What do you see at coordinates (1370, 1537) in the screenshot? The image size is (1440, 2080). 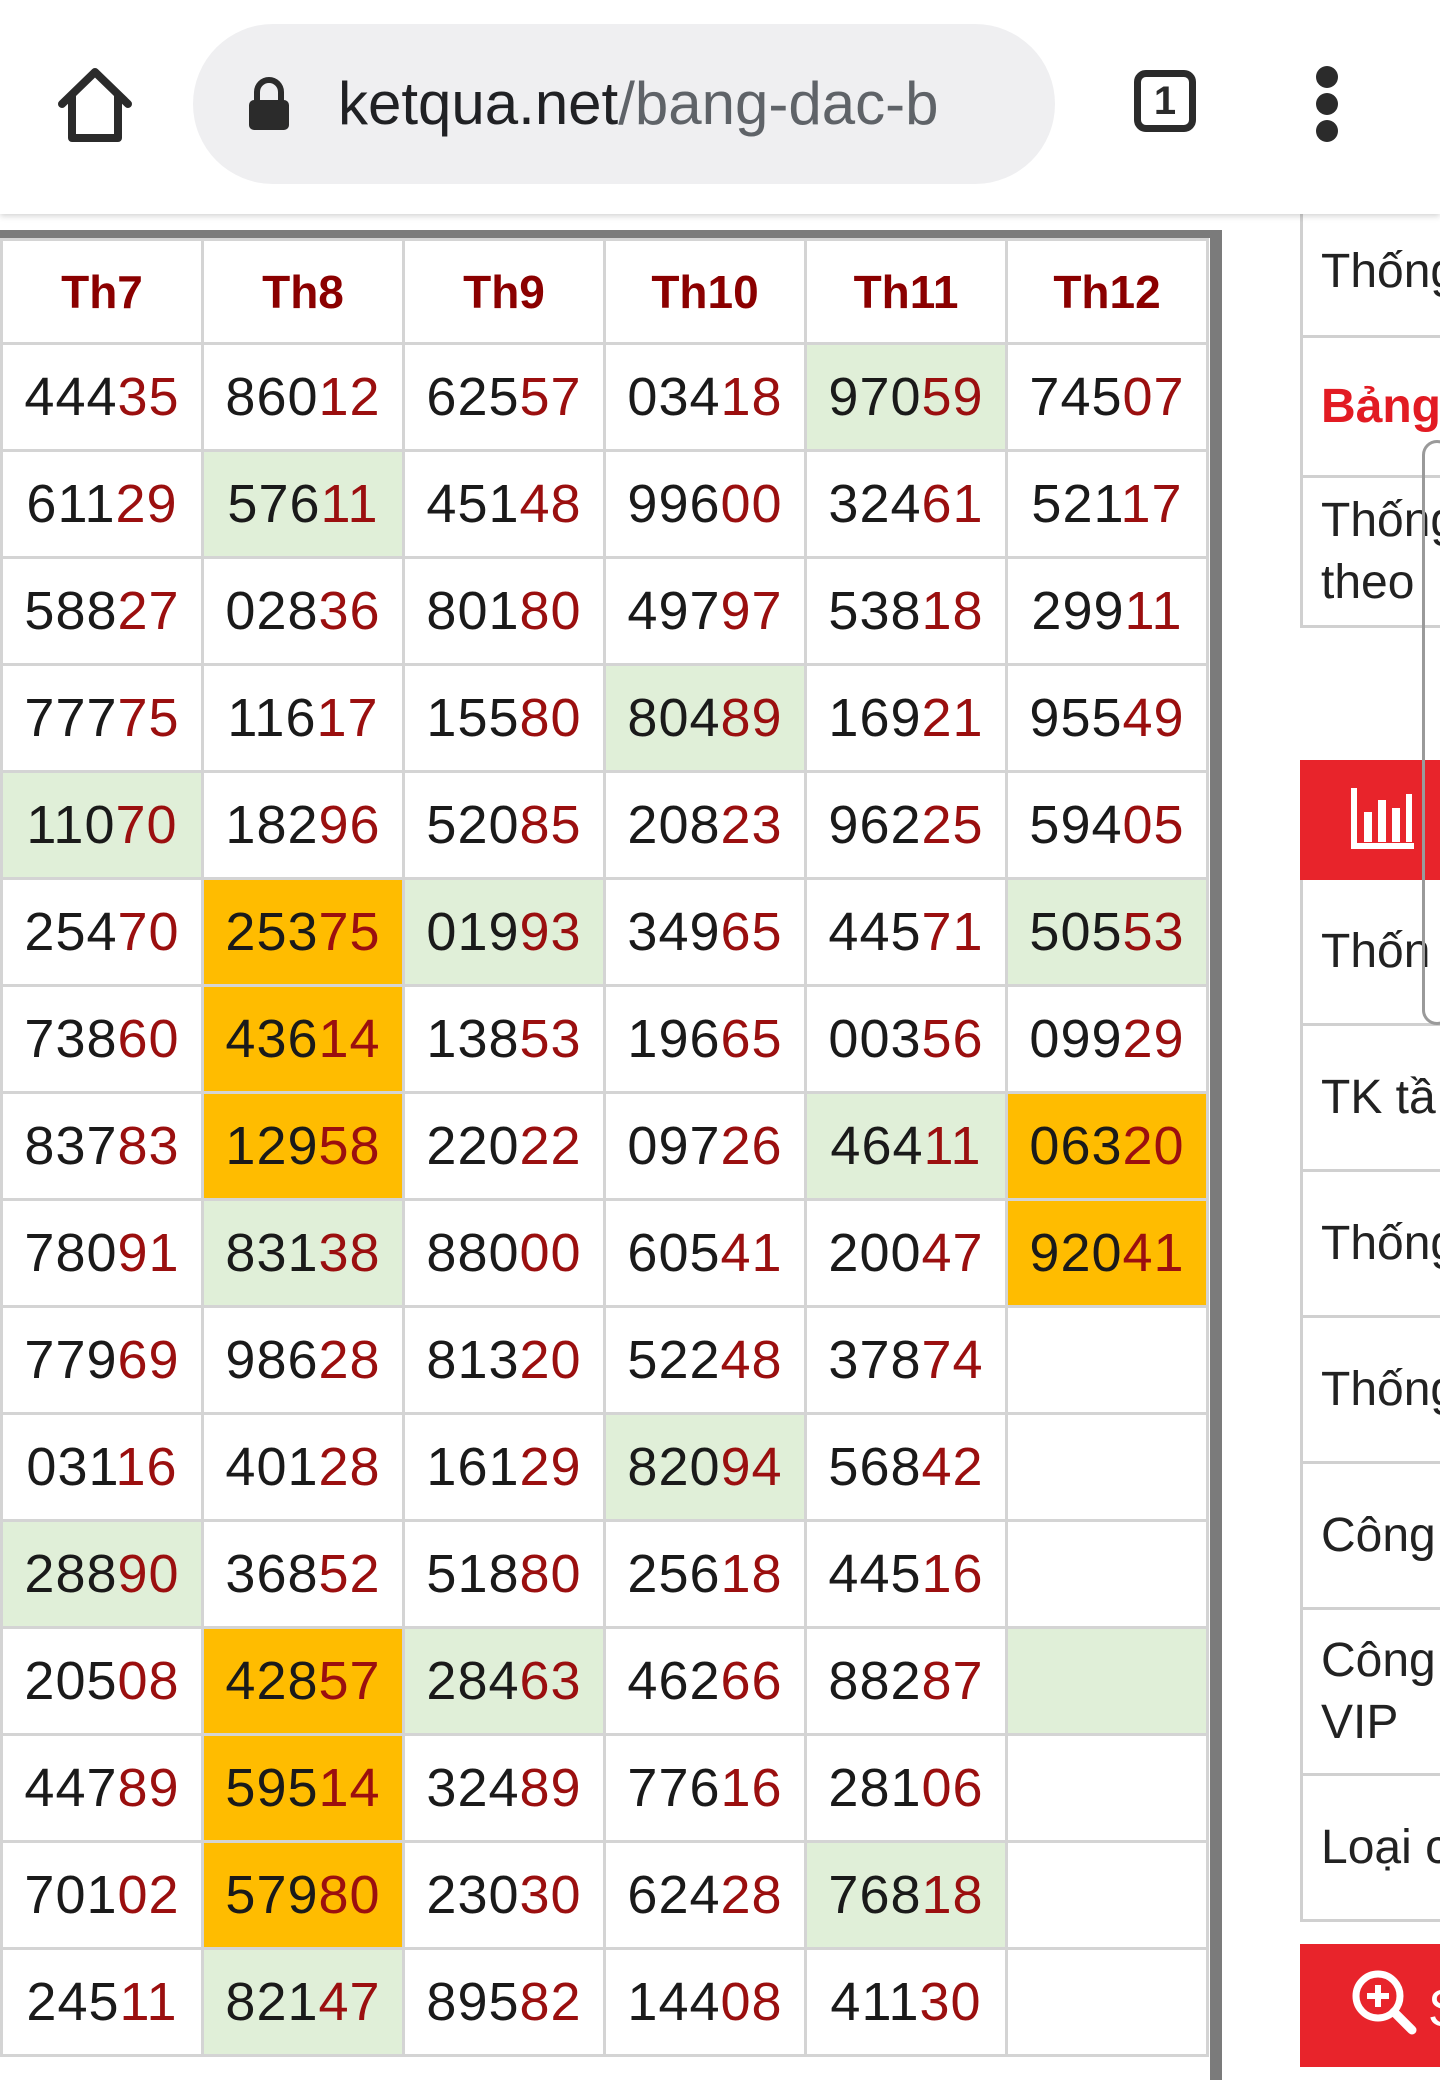 I see `sidebar-link: Công` at bounding box center [1370, 1537].